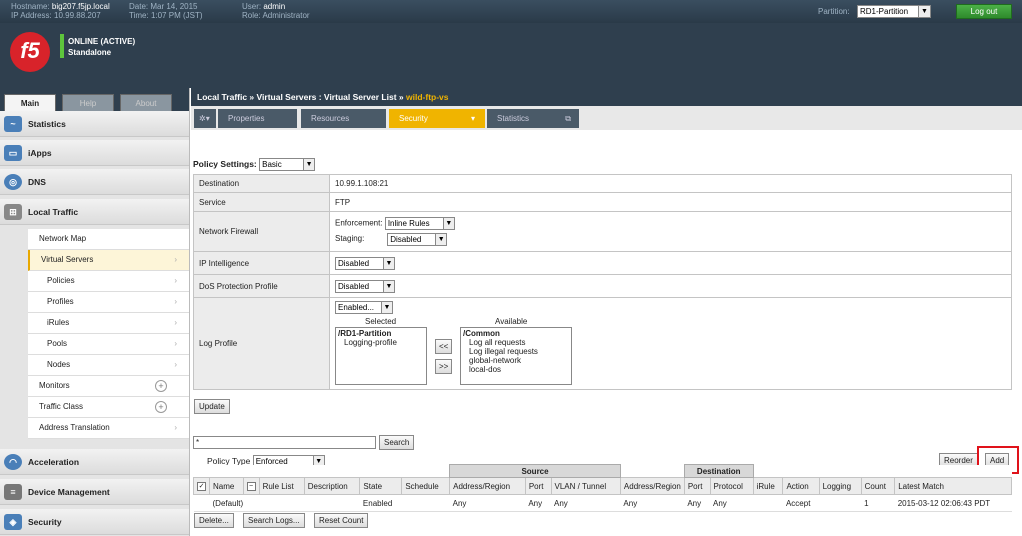  Describe the element at coordinates (381, 333) in the screenshot. I see `list-item: /RD1-Partition` at that location.